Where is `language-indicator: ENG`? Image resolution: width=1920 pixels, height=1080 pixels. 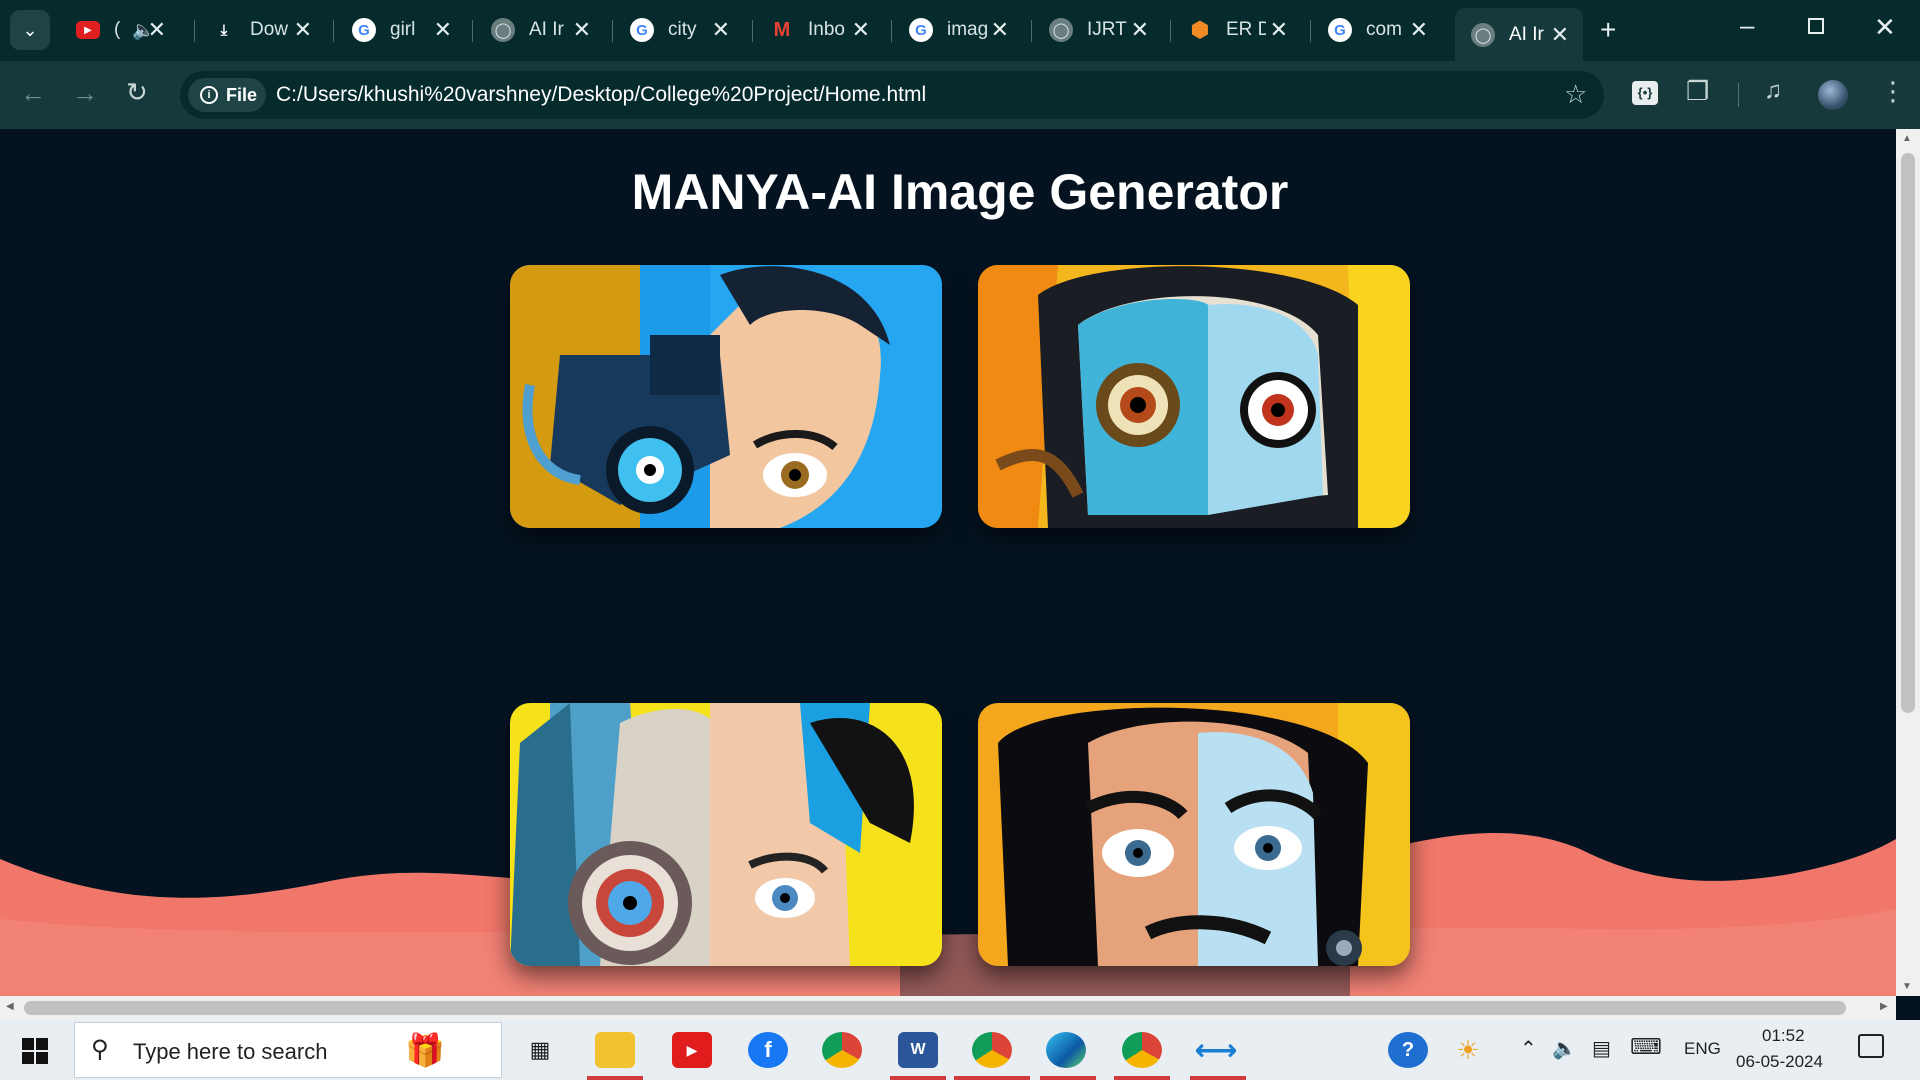 language-indicator: ENG is located at coordinates (1702, 1049).